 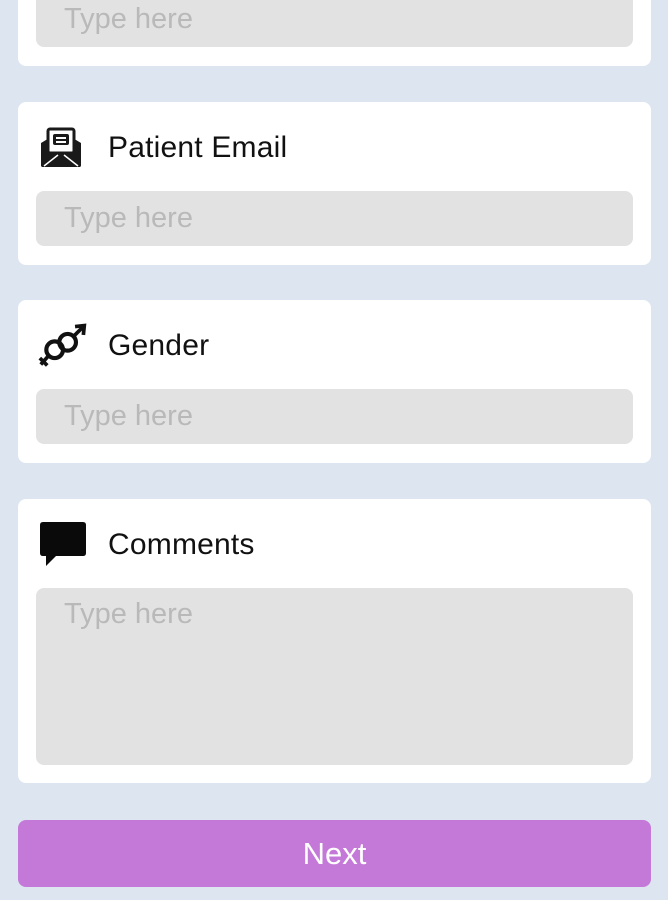 What do you see at coordinates (159, 345) in the screenshot?
I see `gender-label: Gender` at bounding box center [159, 345].